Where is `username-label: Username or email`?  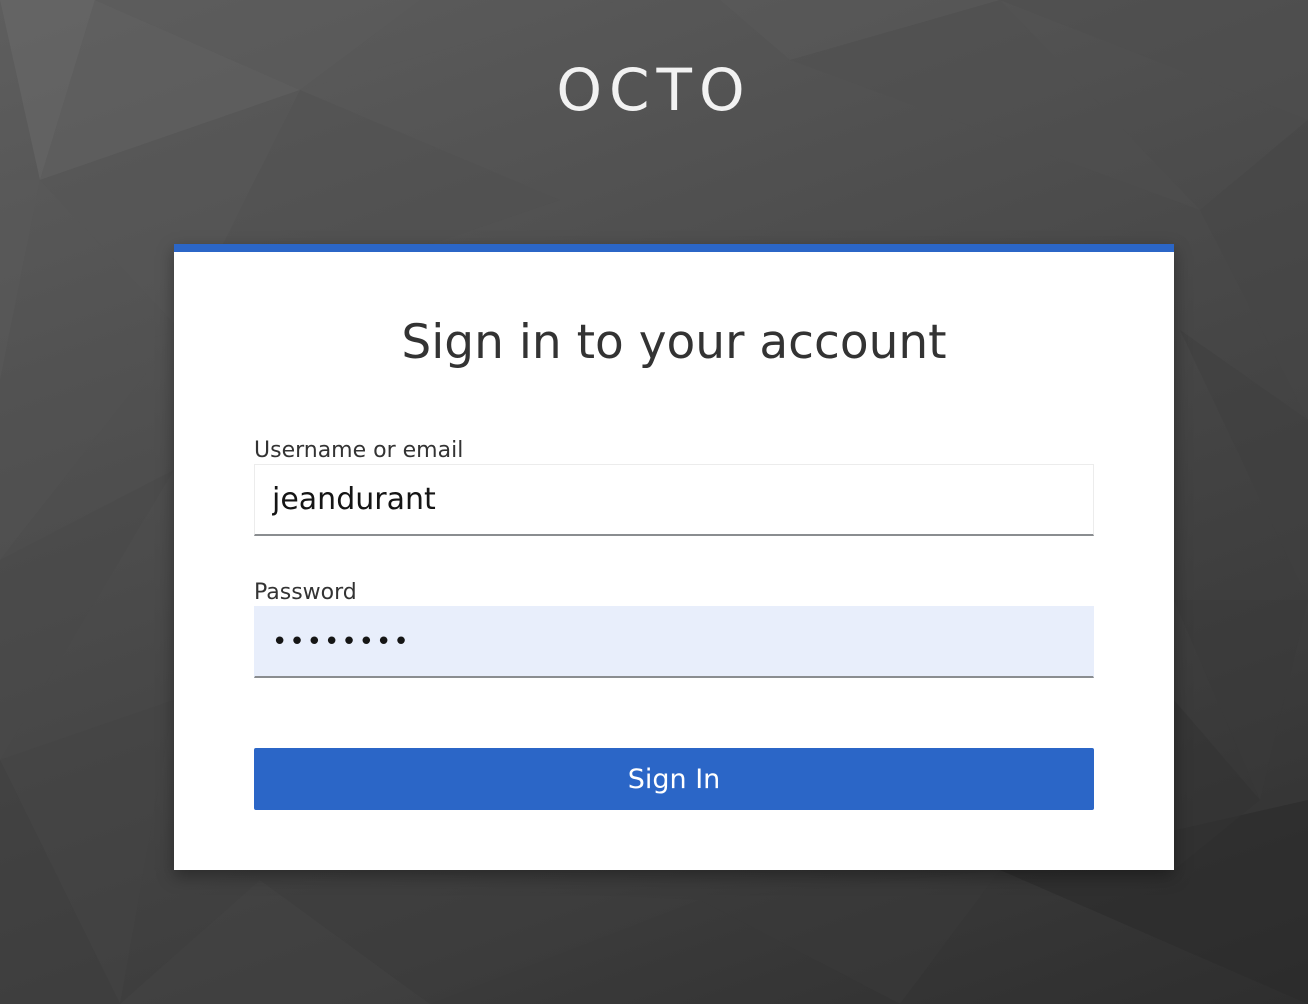
username-label: Username or email is located at coordinates (359, 450).